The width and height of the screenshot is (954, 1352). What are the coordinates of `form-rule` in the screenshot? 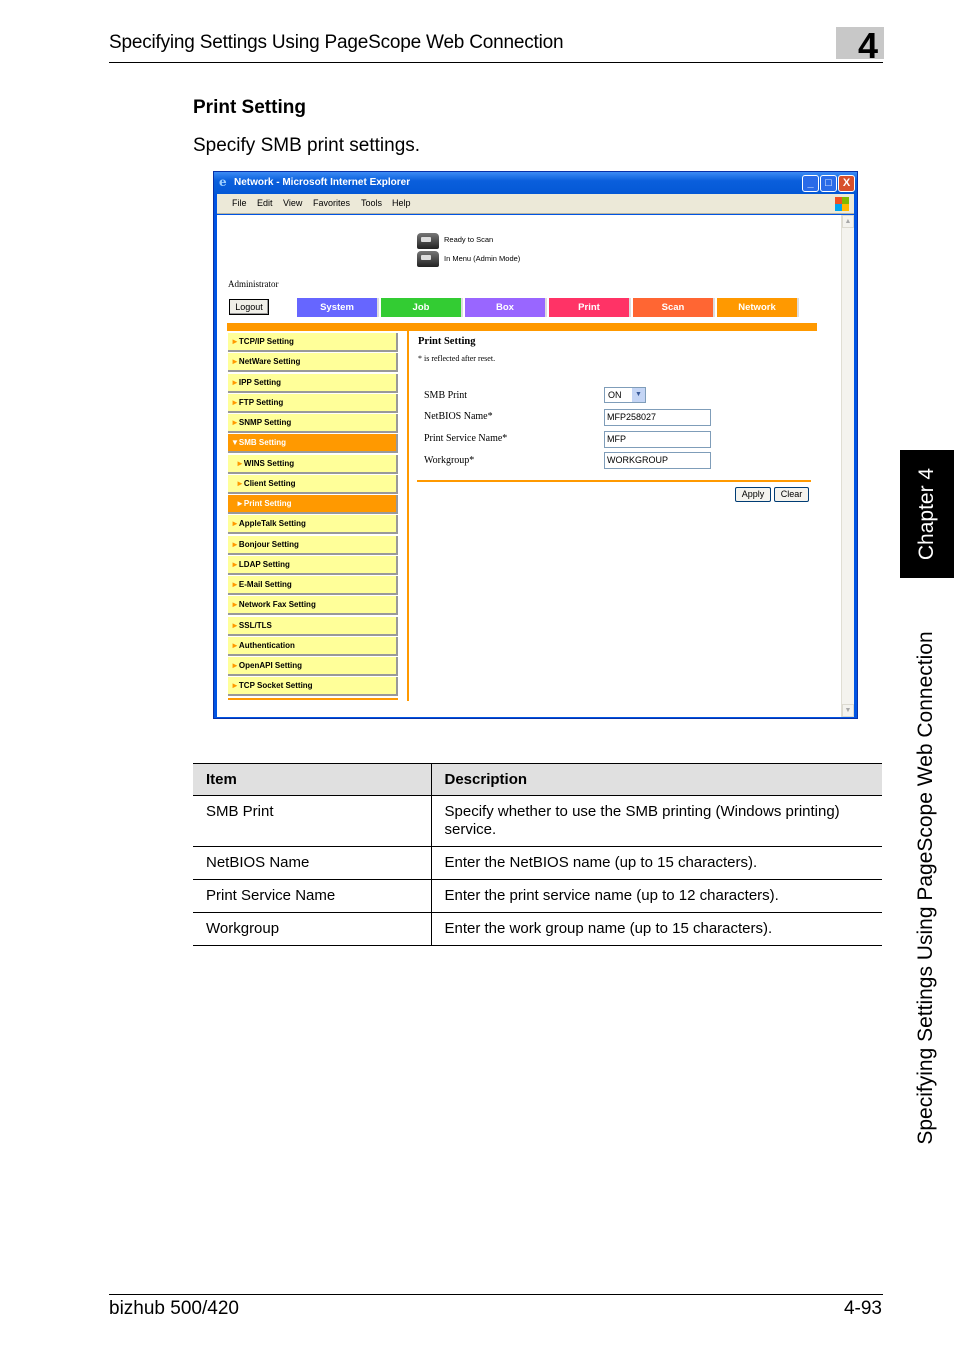 It's located at (614, 481).